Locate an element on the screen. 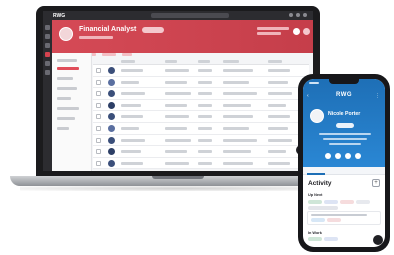 This screenshot has height=255, width=394. laptop-shadow is located at coordinates (178, 188).